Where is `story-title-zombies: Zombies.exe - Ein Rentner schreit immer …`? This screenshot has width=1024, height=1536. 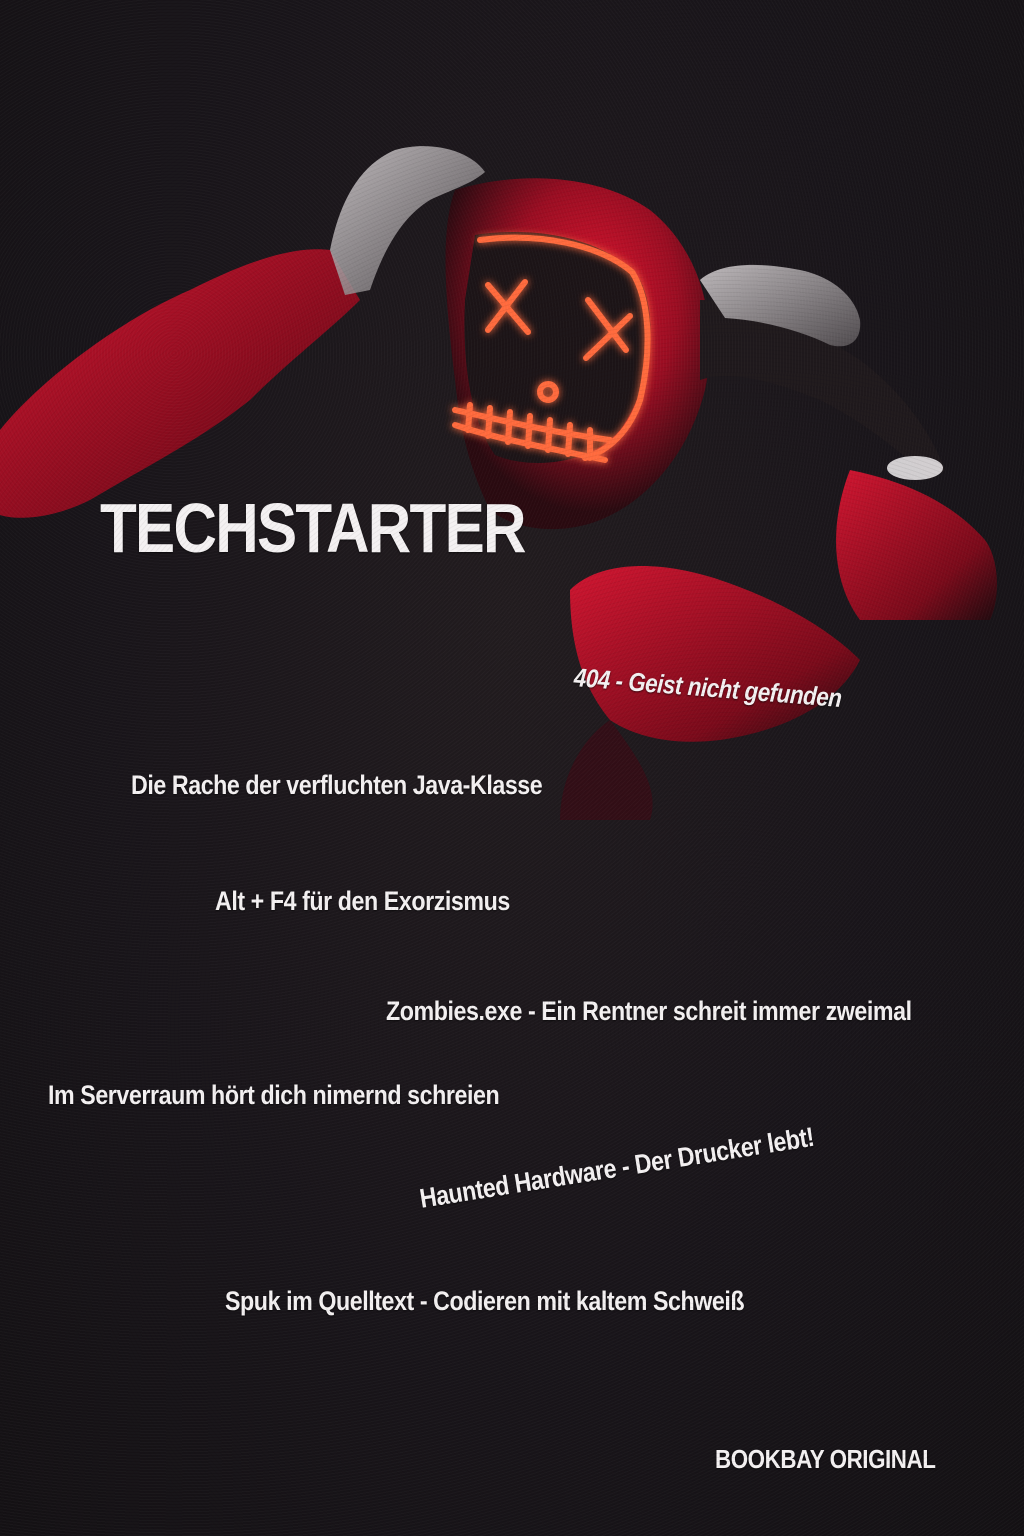 story-title-zombies: Zombies.exe - Ein Rentner schreit immer … is located at coordinates (649, 1011).